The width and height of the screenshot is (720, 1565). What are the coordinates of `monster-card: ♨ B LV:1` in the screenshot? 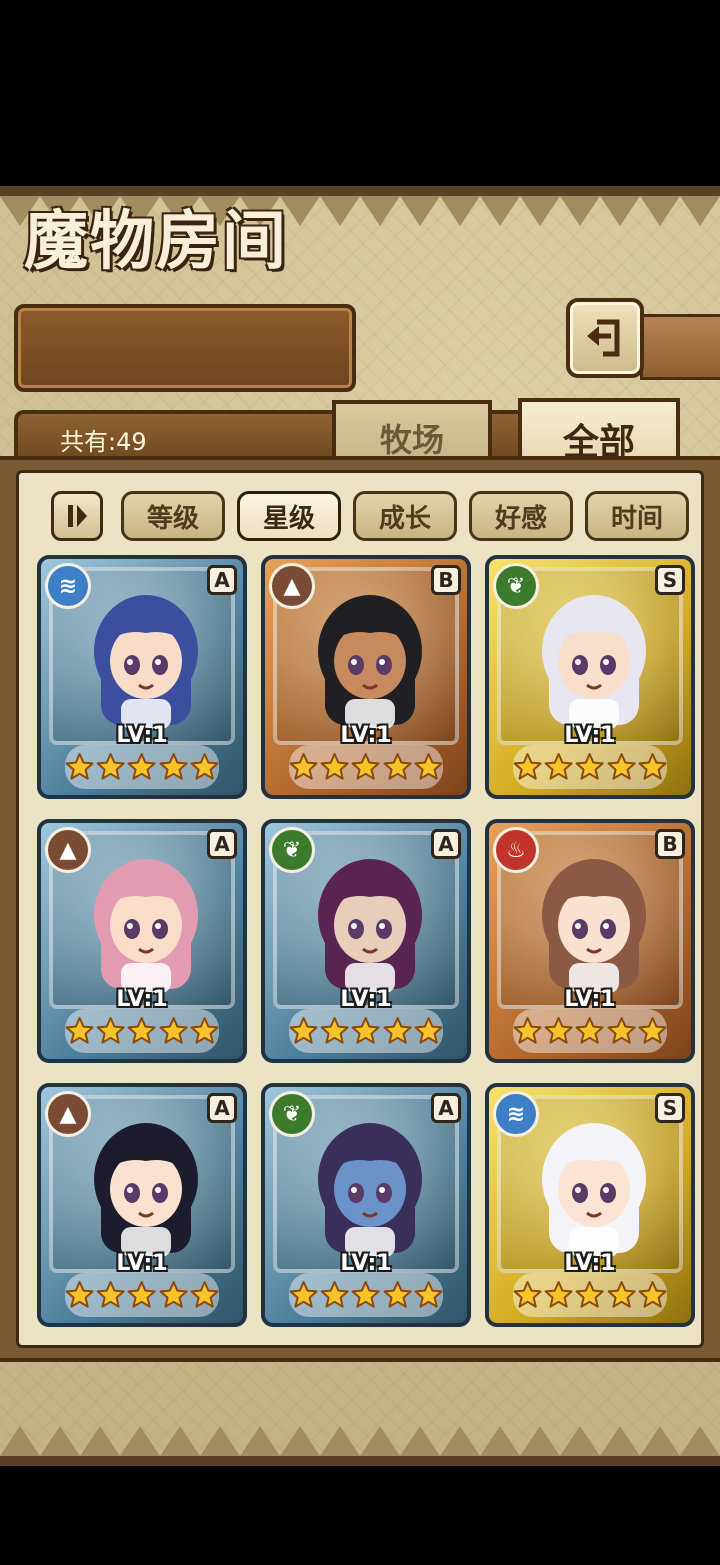 It's located at (590, 941).